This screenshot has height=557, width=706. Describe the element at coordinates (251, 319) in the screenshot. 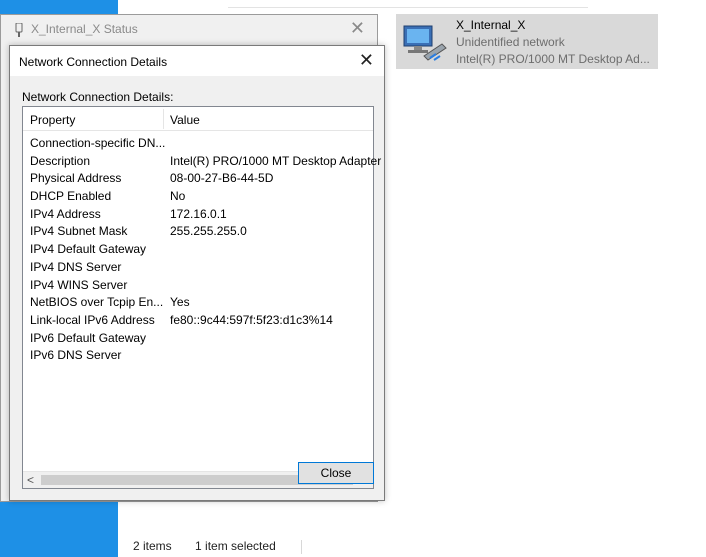

I see `value-cell: fe80::9c44:597f:5f23:d1c3%14` at that location.